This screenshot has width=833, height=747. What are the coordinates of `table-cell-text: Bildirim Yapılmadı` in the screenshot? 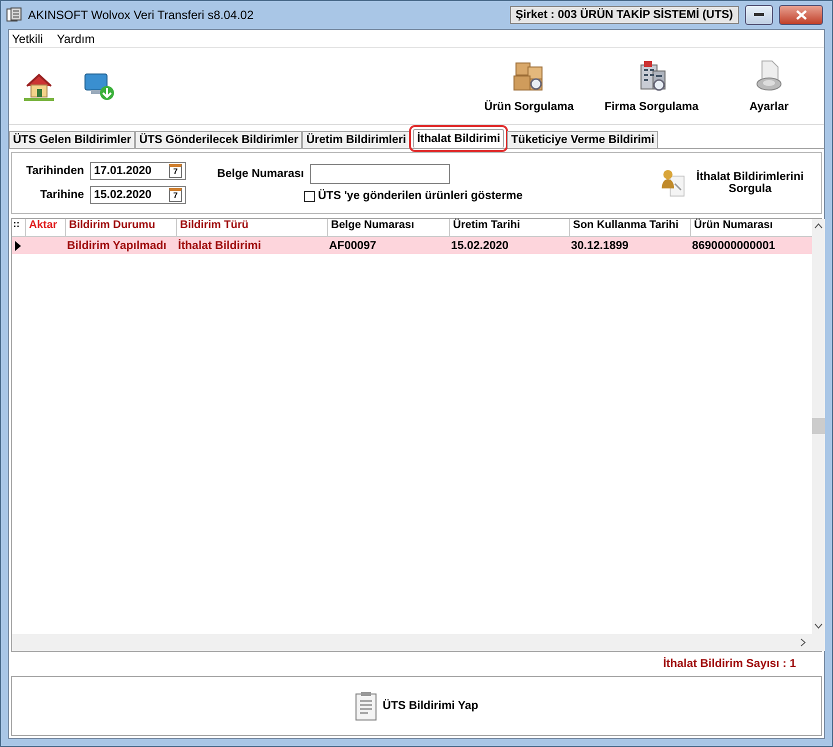 It's located at (117, 246).